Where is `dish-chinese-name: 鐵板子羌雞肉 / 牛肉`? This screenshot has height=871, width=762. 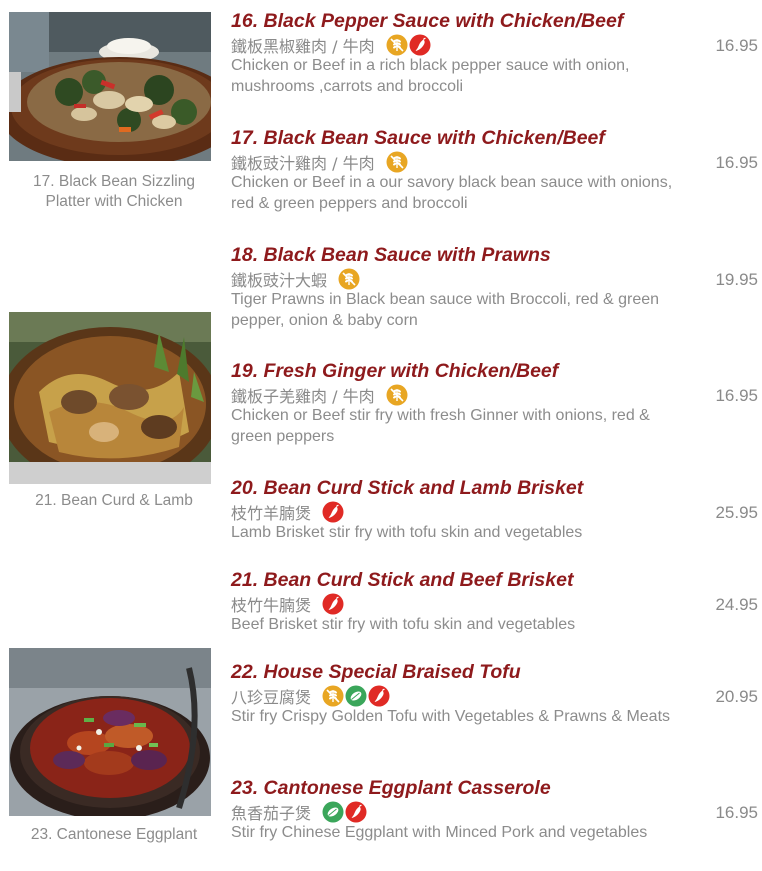 dish-chinese-name: 鐵板子羌雞肉 / 牛肉 is located at coordinates (303, 396).